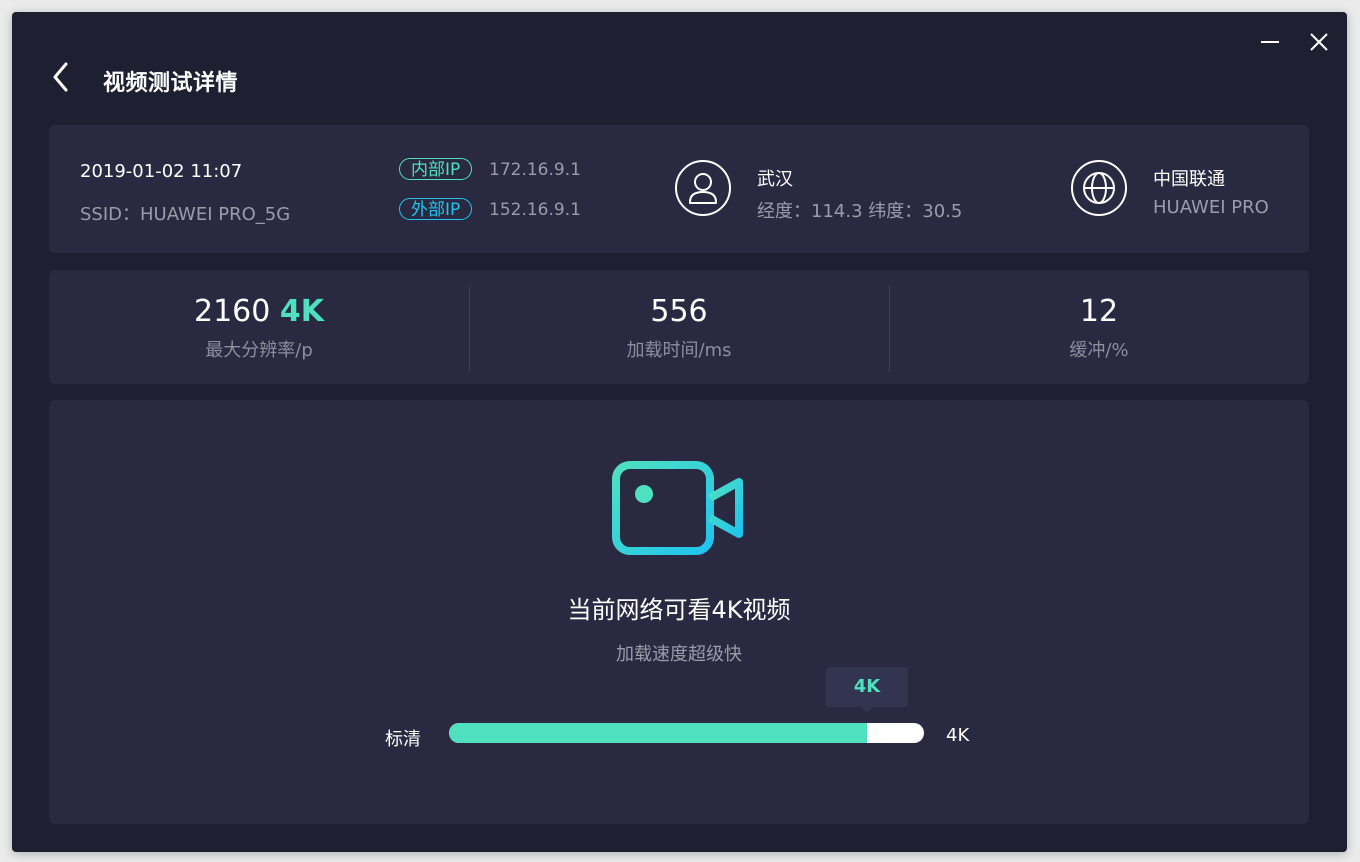  Describe the element at coordinates (1189, 179) in the screenshot. I see `isp-name: 中国联通` at that location.